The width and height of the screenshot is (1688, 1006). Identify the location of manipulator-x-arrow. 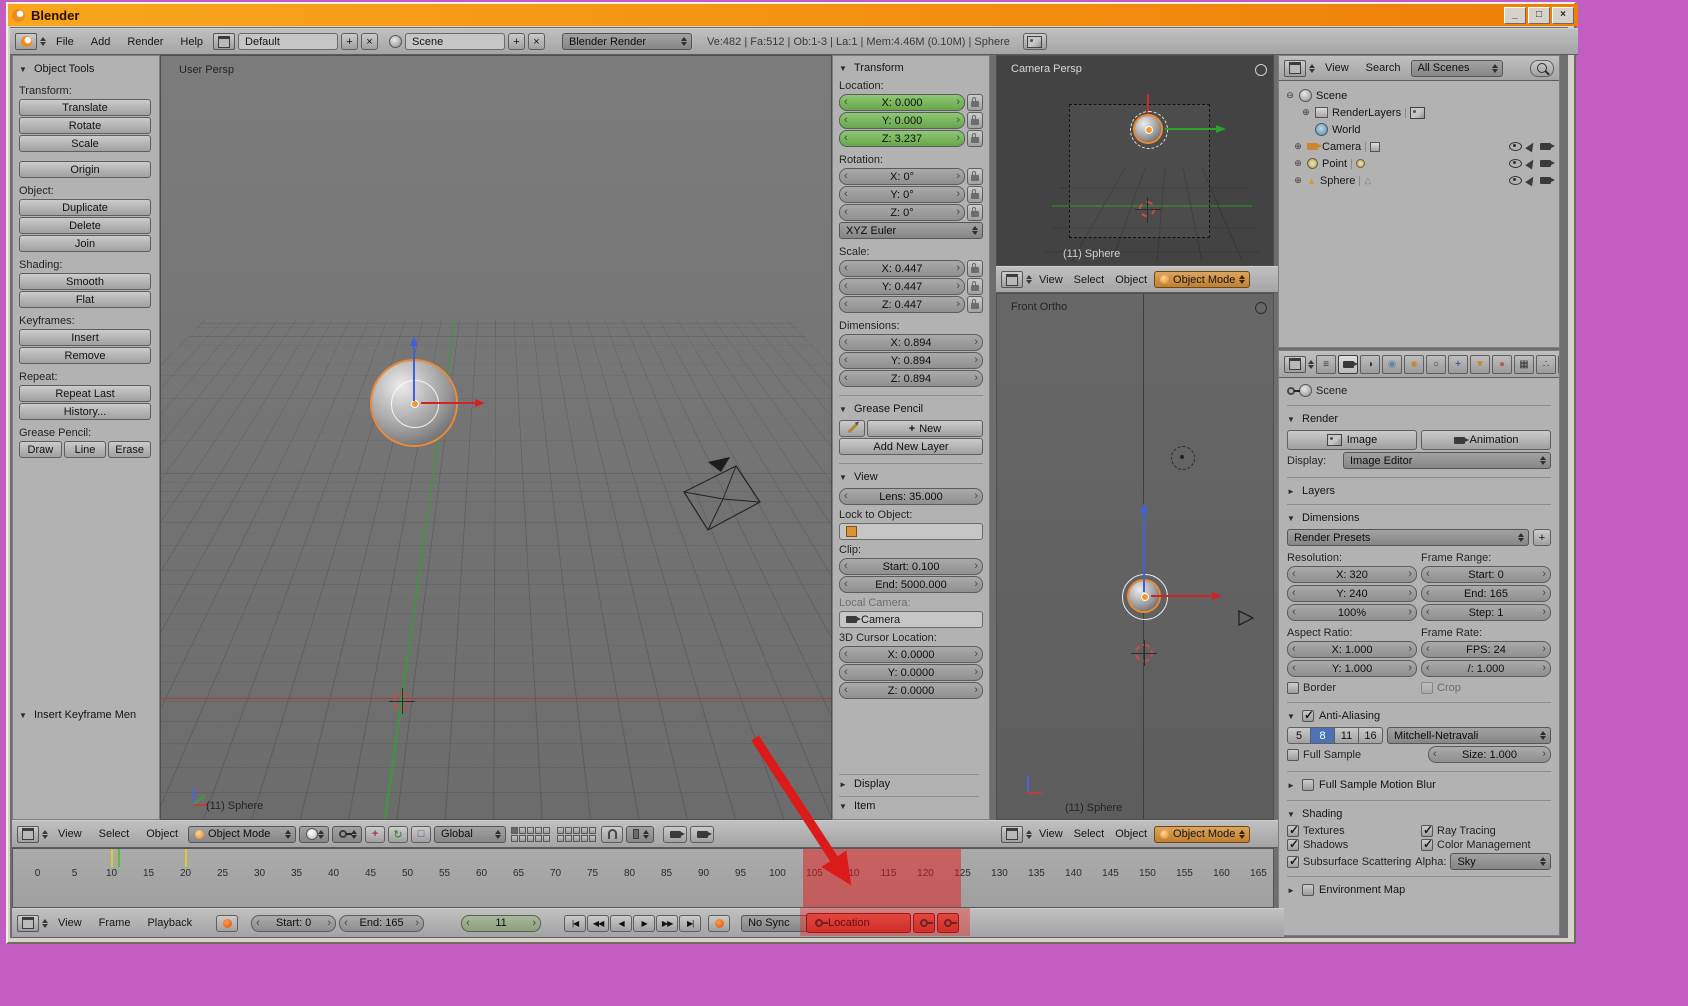
(453, 402).